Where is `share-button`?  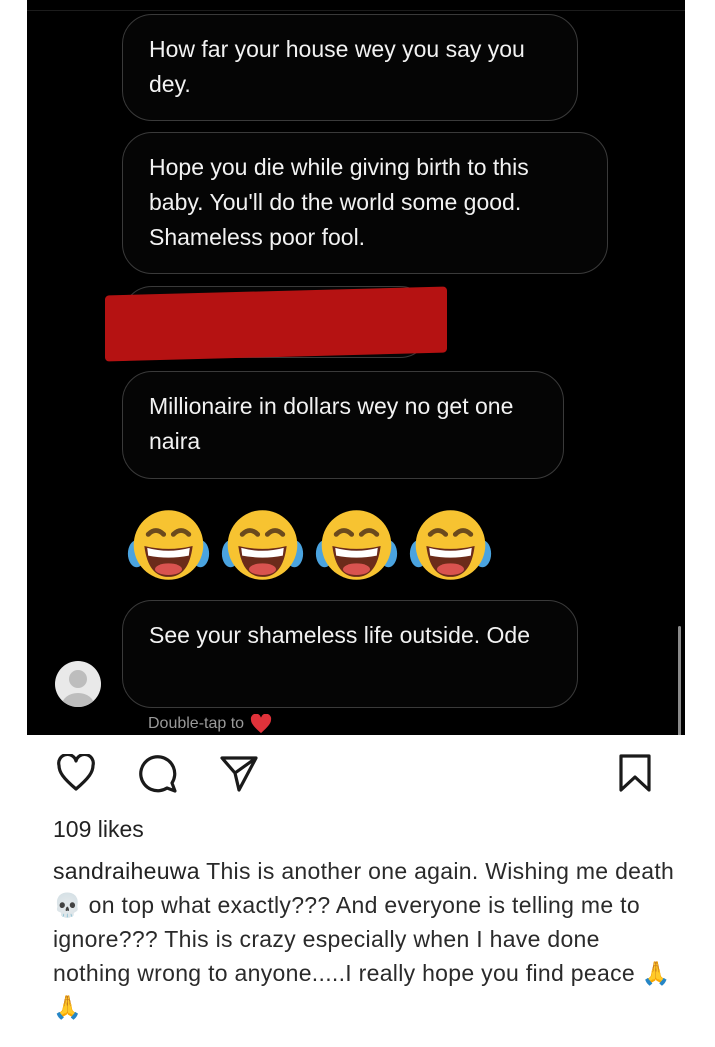 share-button is located at coordinates (239, 773).